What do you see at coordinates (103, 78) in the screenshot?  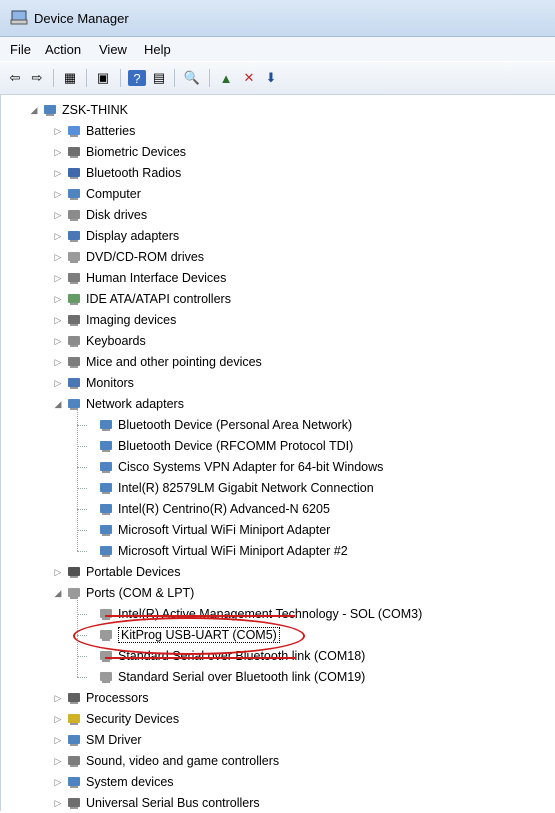 I see `show-hide-icon: ▣` at bounding box center [103, 78].